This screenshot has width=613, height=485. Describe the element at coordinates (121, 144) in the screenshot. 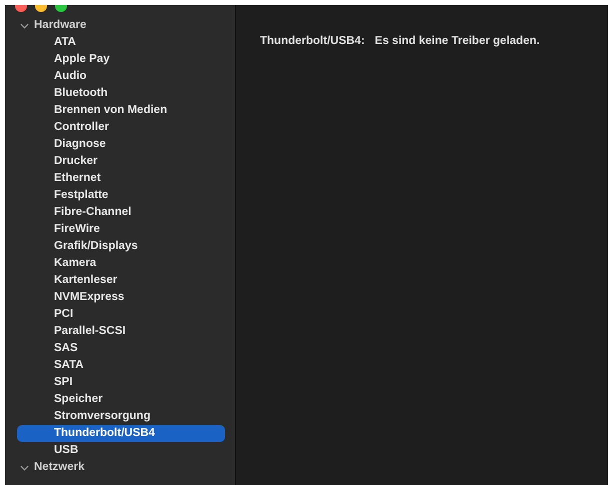

I see `sidebar-item: Diagnose` at that location.